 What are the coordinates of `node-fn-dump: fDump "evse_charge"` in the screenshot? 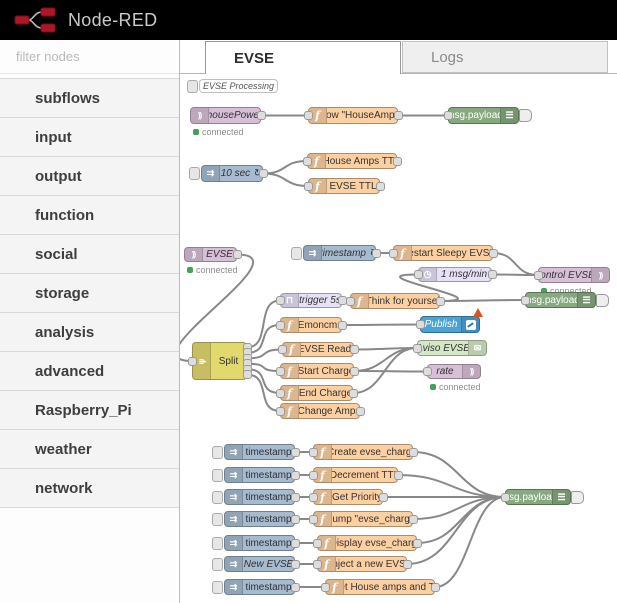 It's located at (363, 519).